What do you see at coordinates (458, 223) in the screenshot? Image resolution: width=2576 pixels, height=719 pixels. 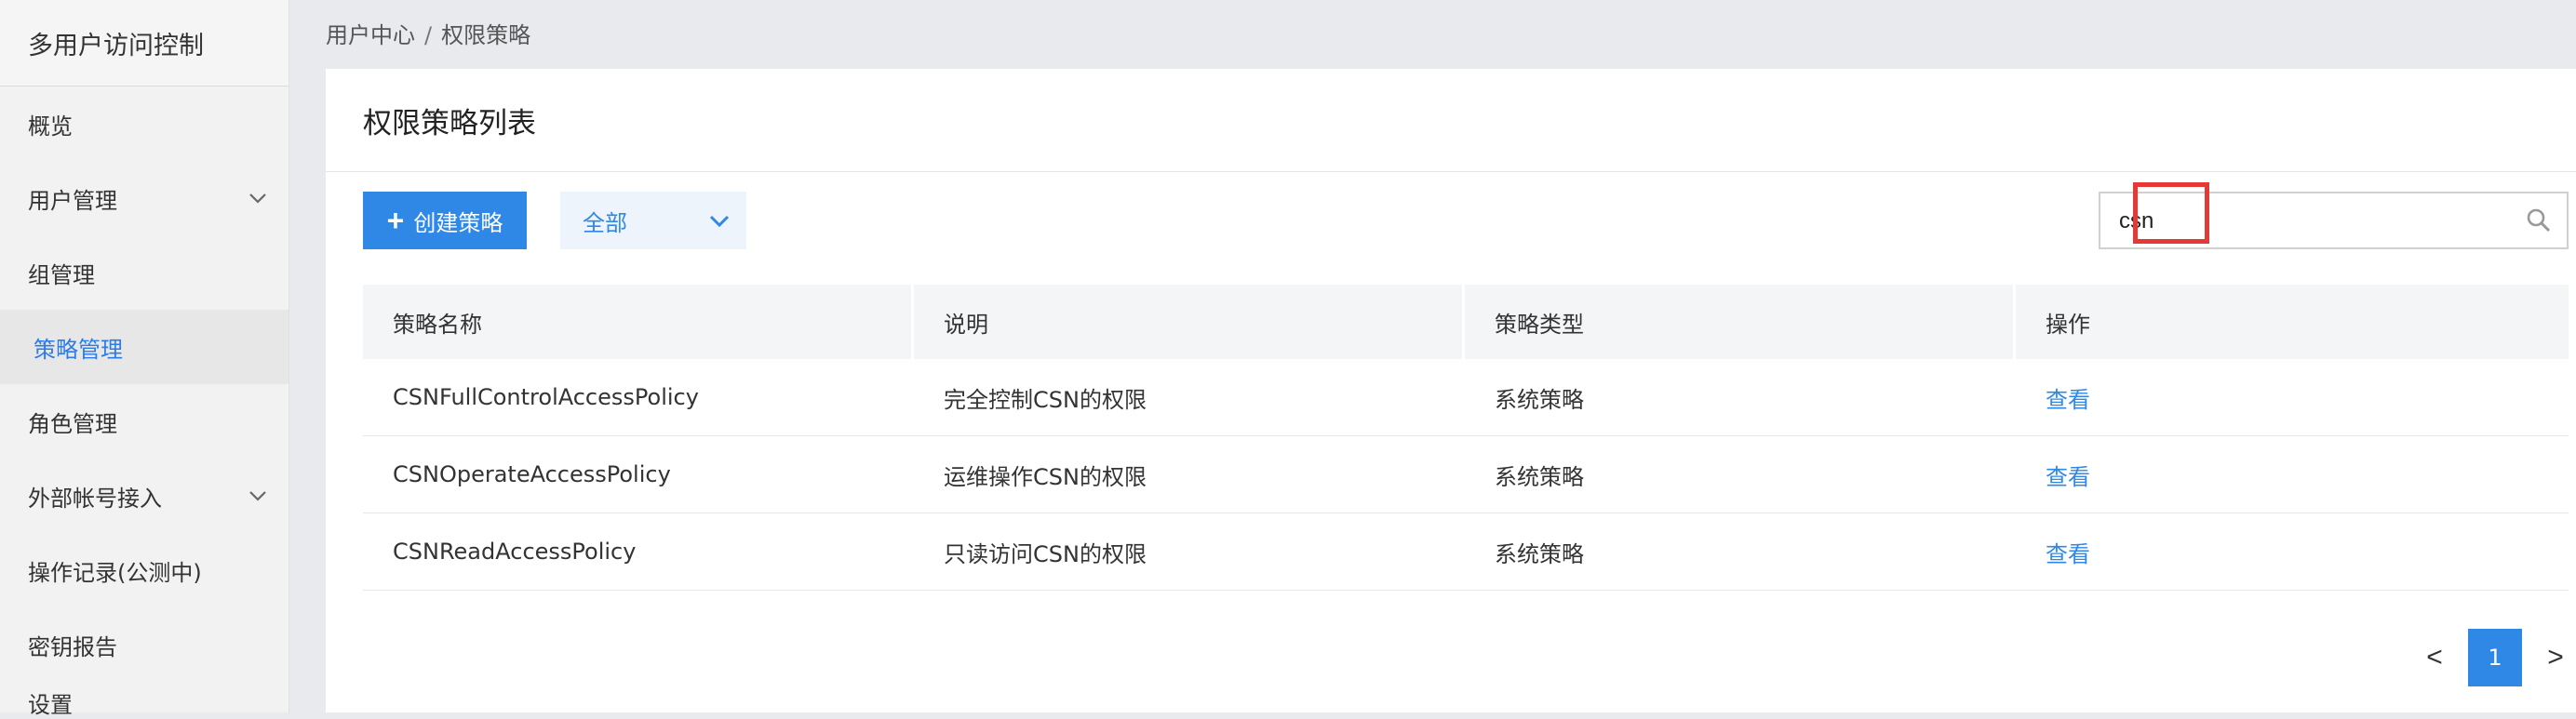 I see `create-policy-label: 创建策略` at bounding box center [458, 223].